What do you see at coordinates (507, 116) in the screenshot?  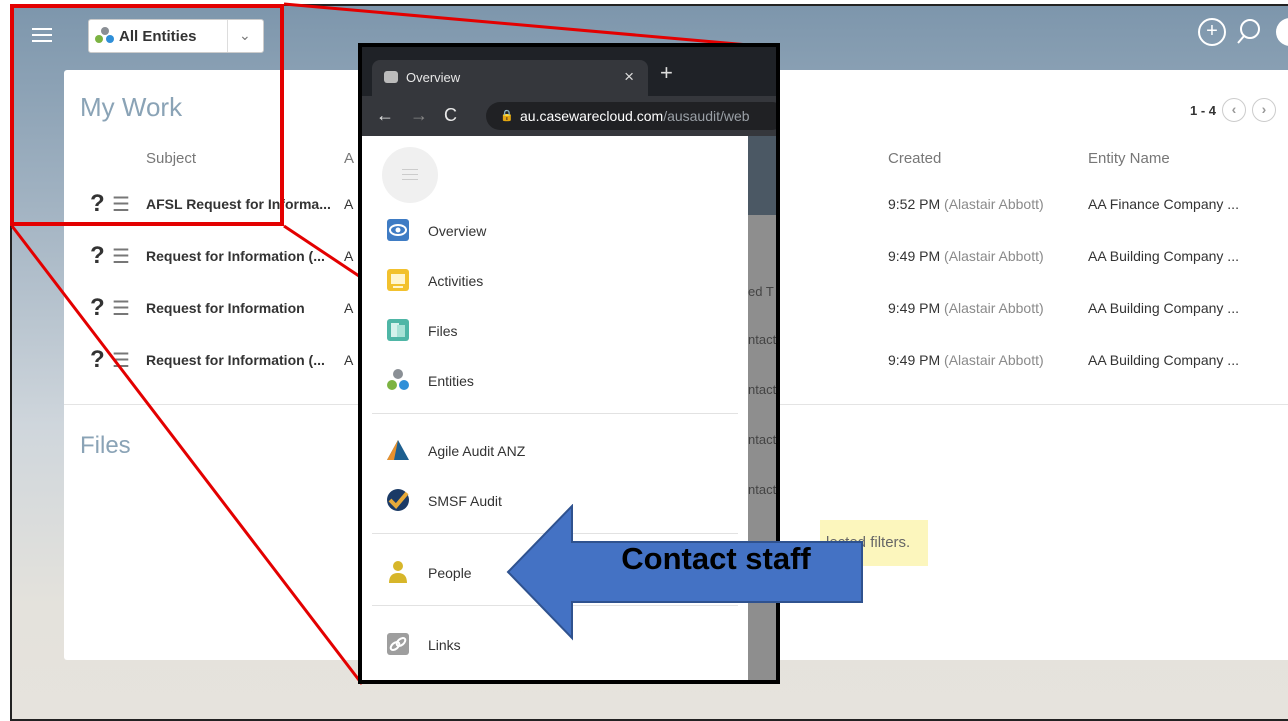 I see `lock-icon: 🔒` at bounding box center [507, 116].